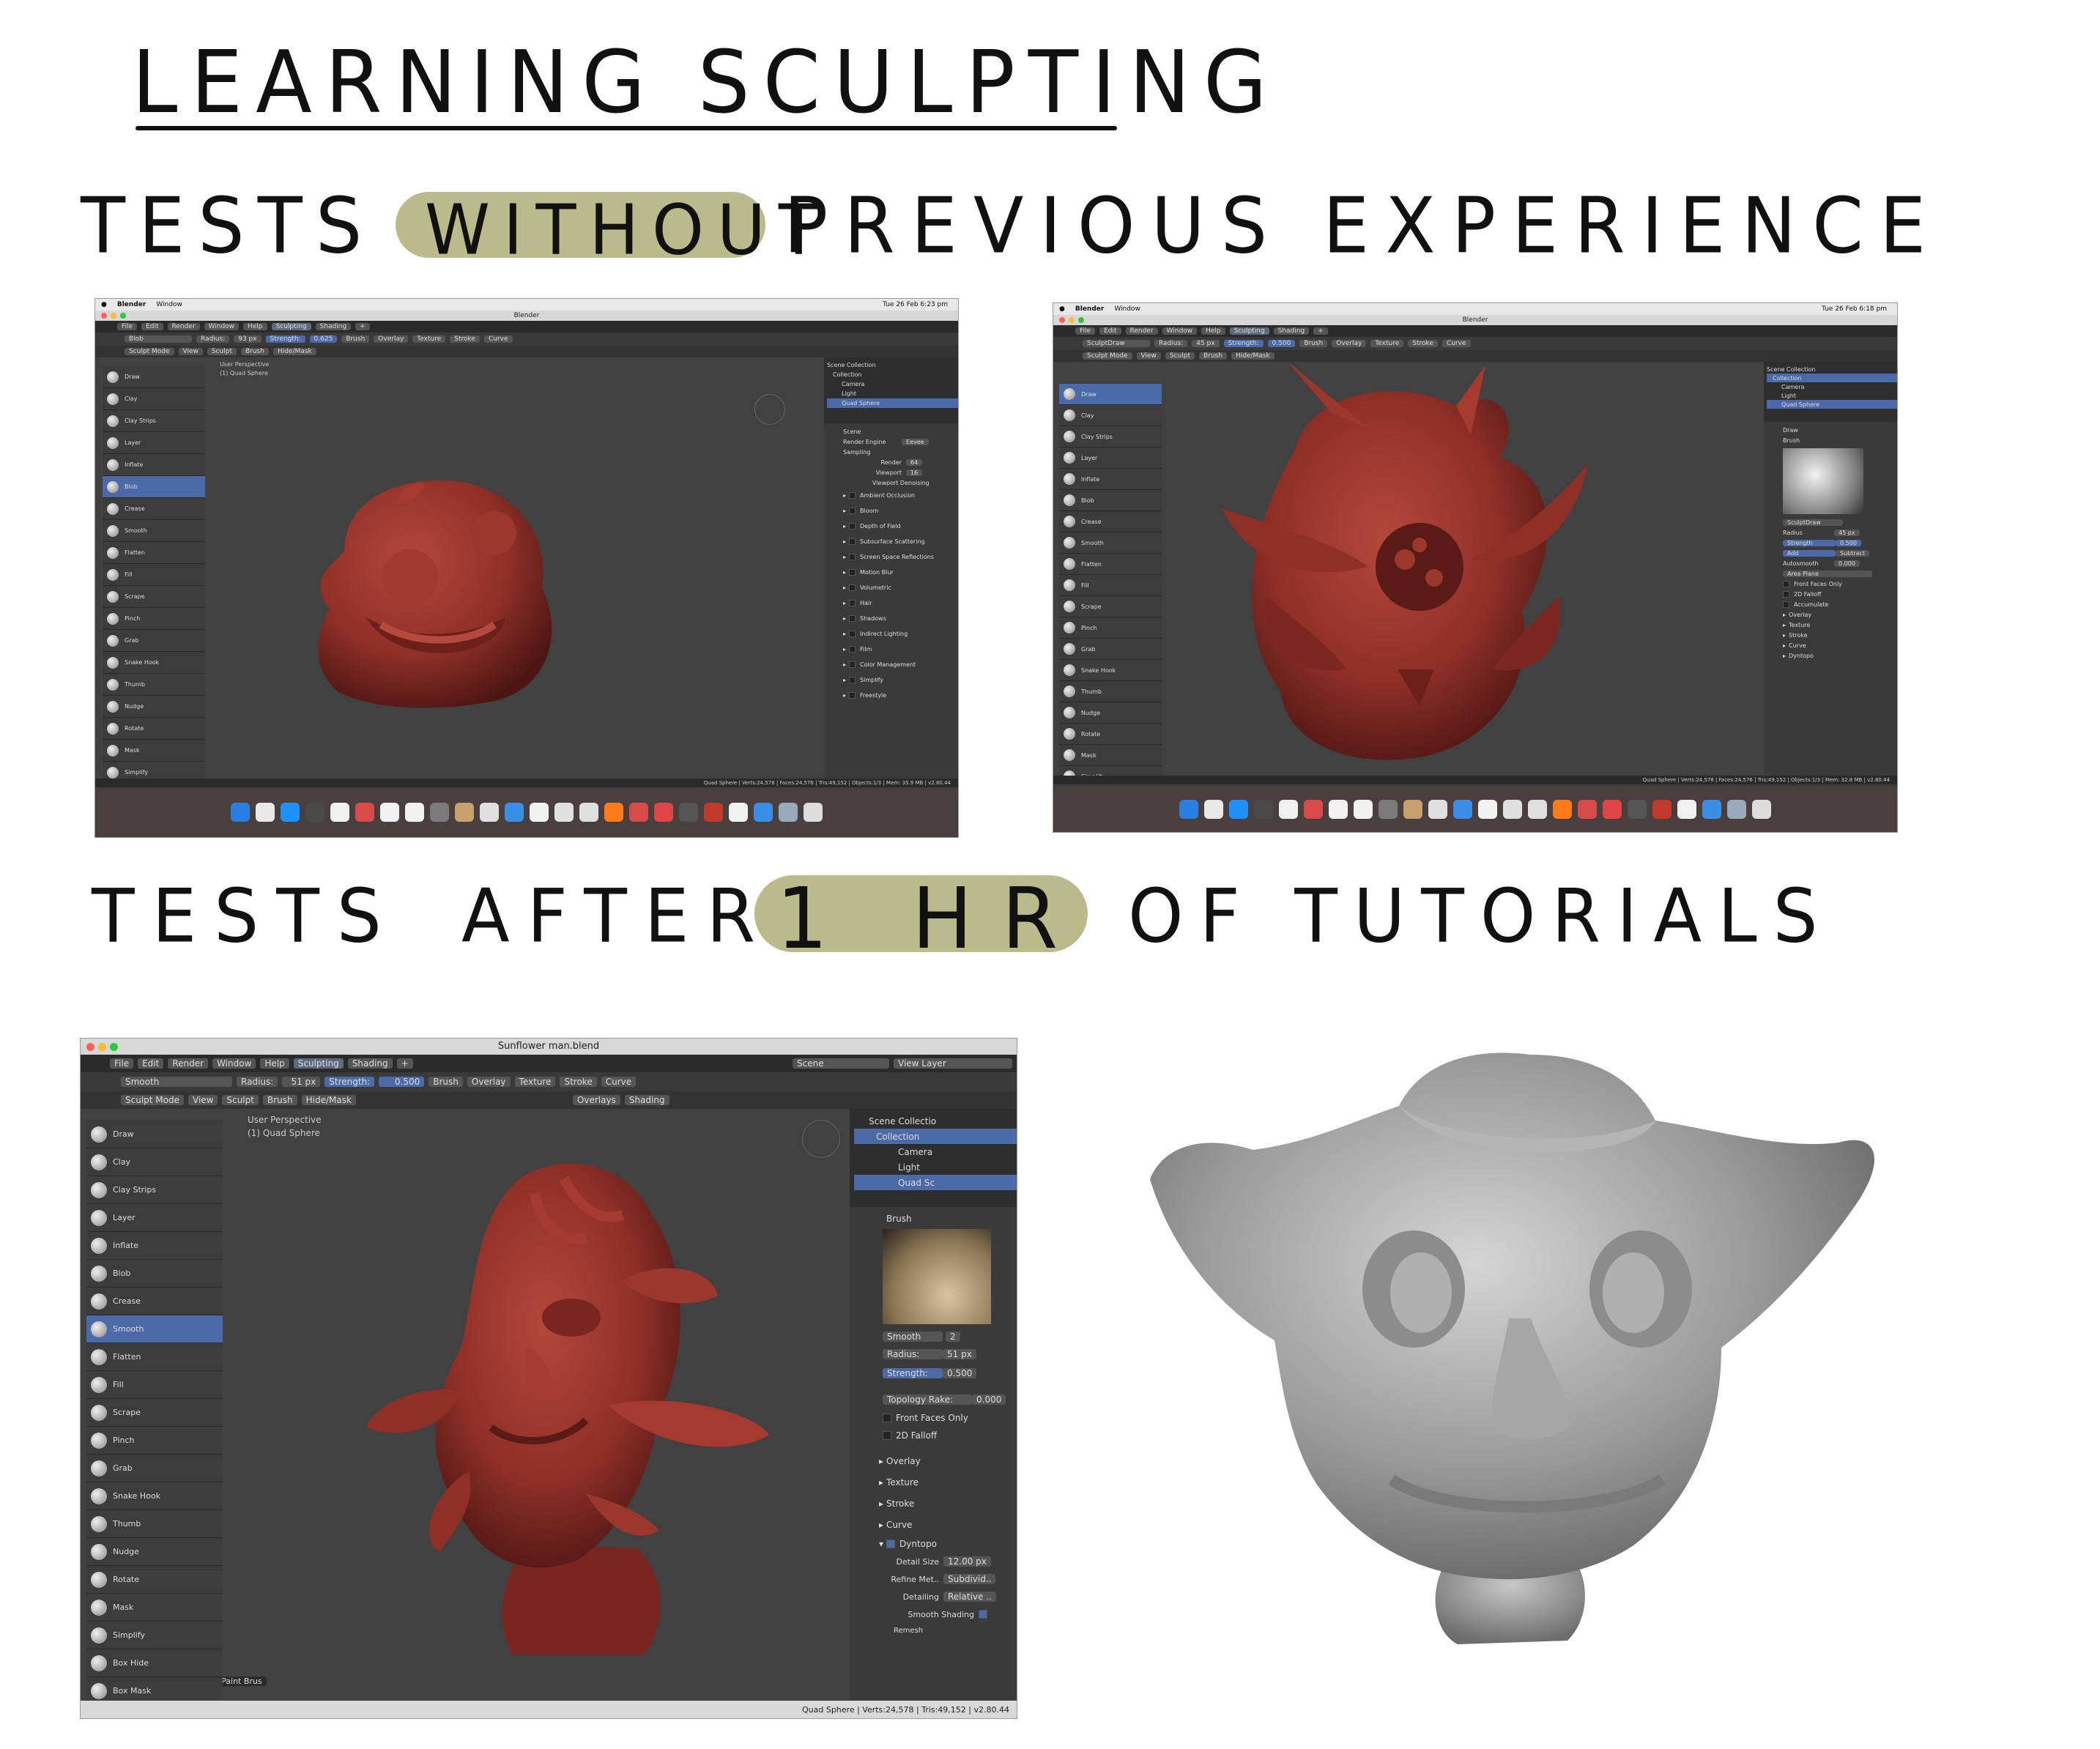  Describe the element at coordinates (935, 1182) in the screenshot. I see `outliner-row: Quad Sc` at that location.